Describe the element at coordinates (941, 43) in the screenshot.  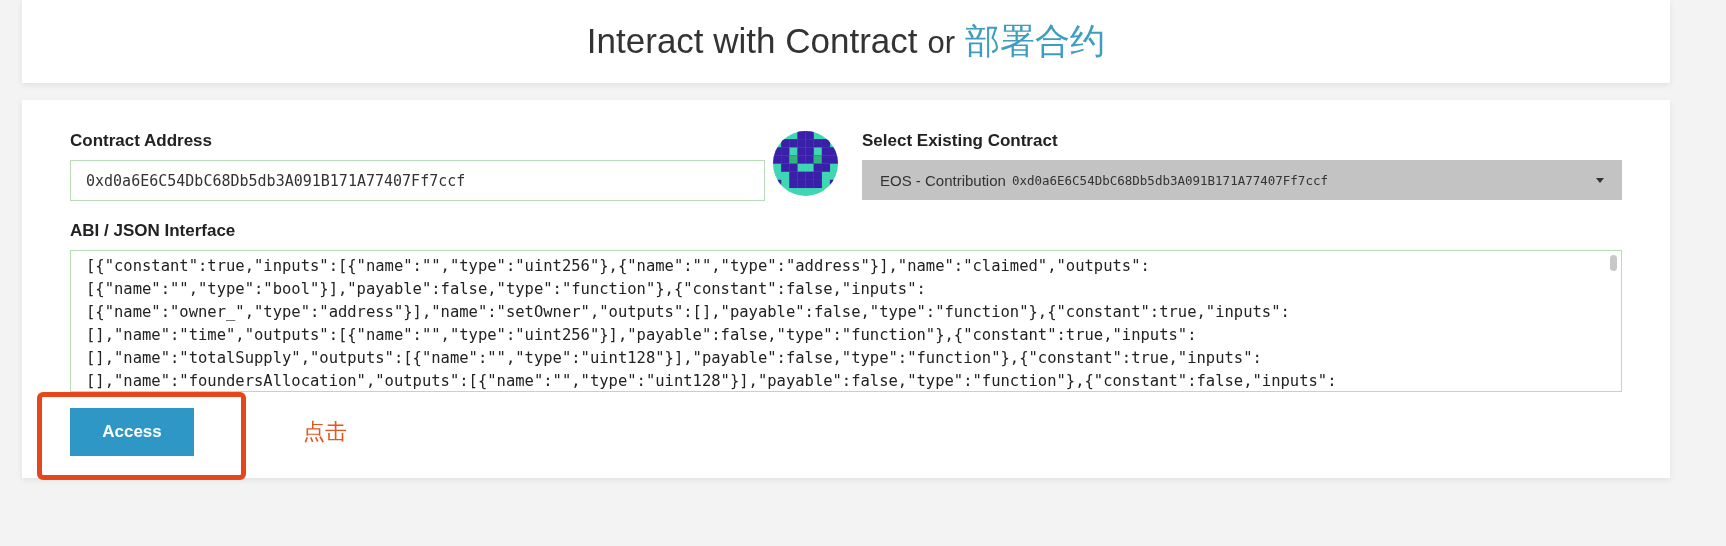
I see `connector-text: or` at that location.